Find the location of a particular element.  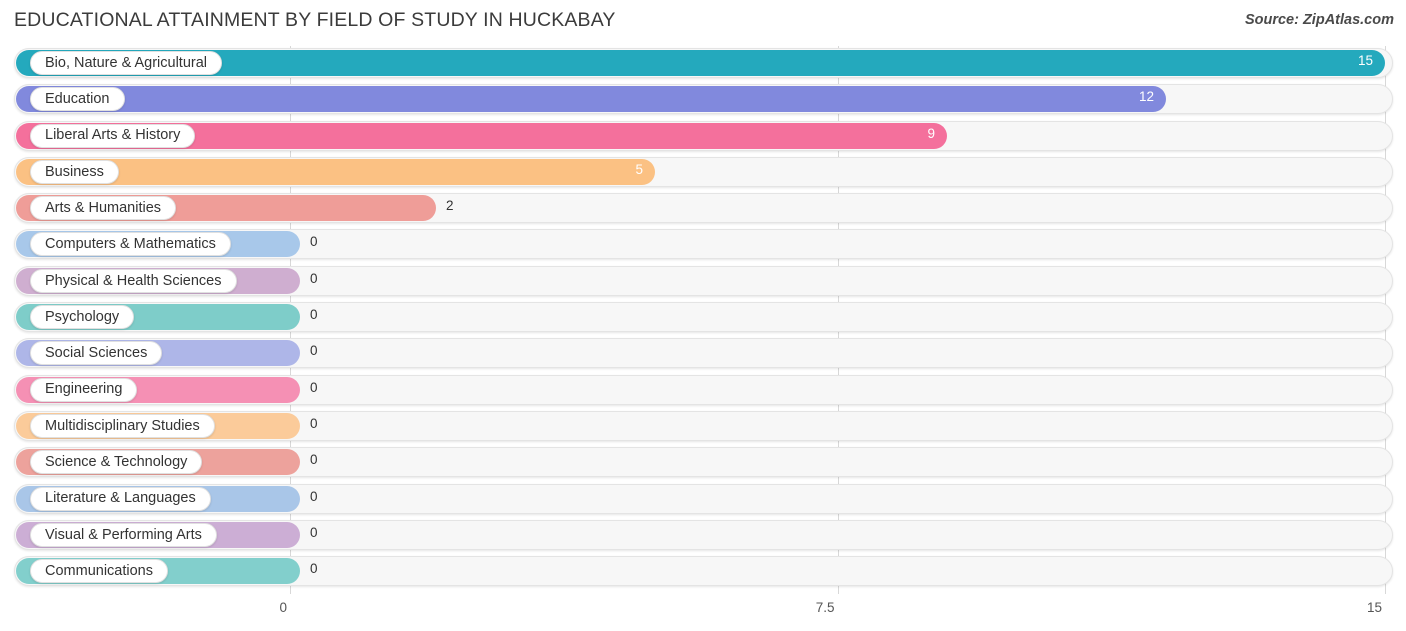

bar-row: Science & Technology 0 is located at coordinates (703, 463).